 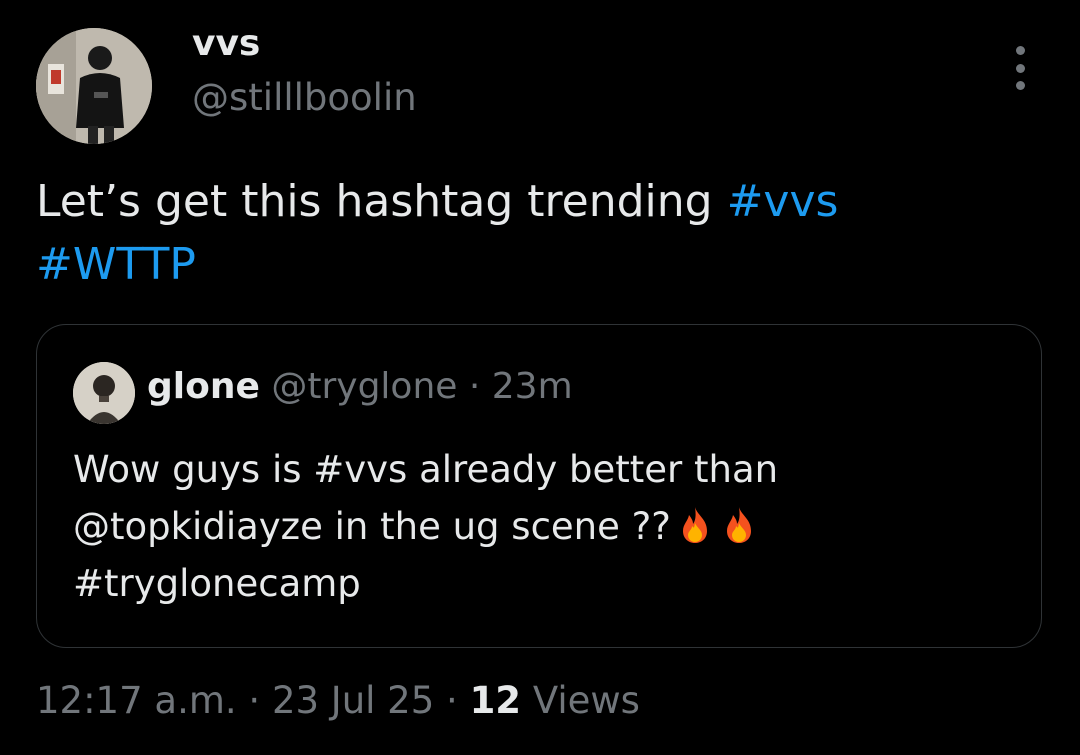 I want to click on tweet-metadata: 12:17 a.m. · 23 Jul 25 · 12 Views, so click(x=338, y=701).